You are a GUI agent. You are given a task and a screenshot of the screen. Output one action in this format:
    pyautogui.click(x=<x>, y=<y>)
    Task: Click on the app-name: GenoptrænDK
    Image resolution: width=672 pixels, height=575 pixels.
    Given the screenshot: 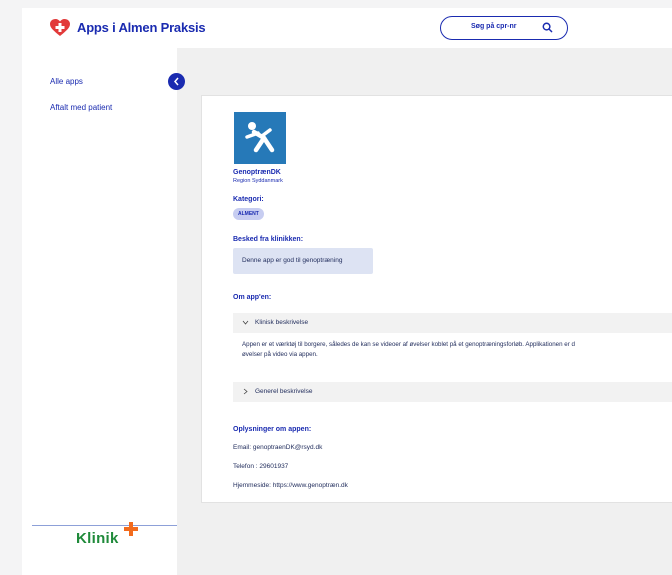 What is the action you would take?
    pyautogui.click(x=257, y=172)
    